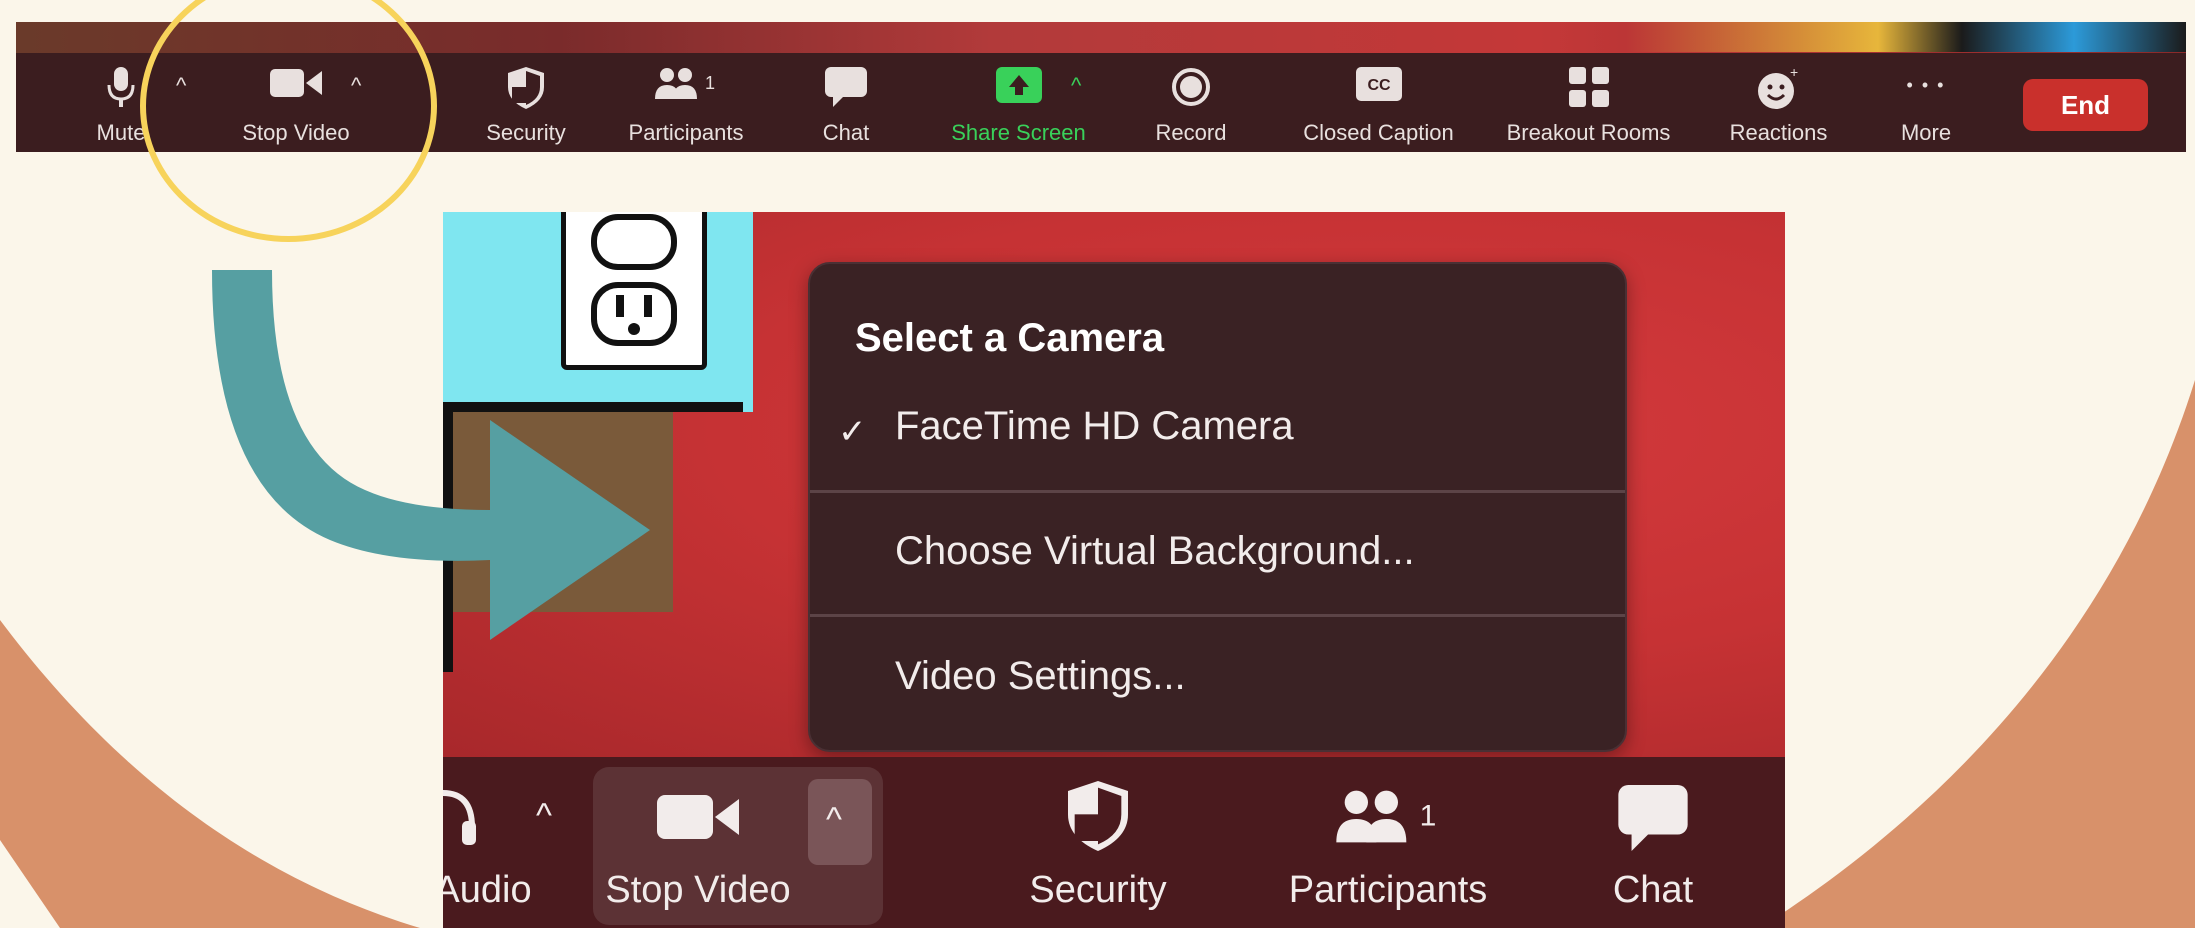  What do you see at coordinates (840, 822) in the screenshot?
I see `video-options-caret-button: ^` at bounding box center [840, 822].